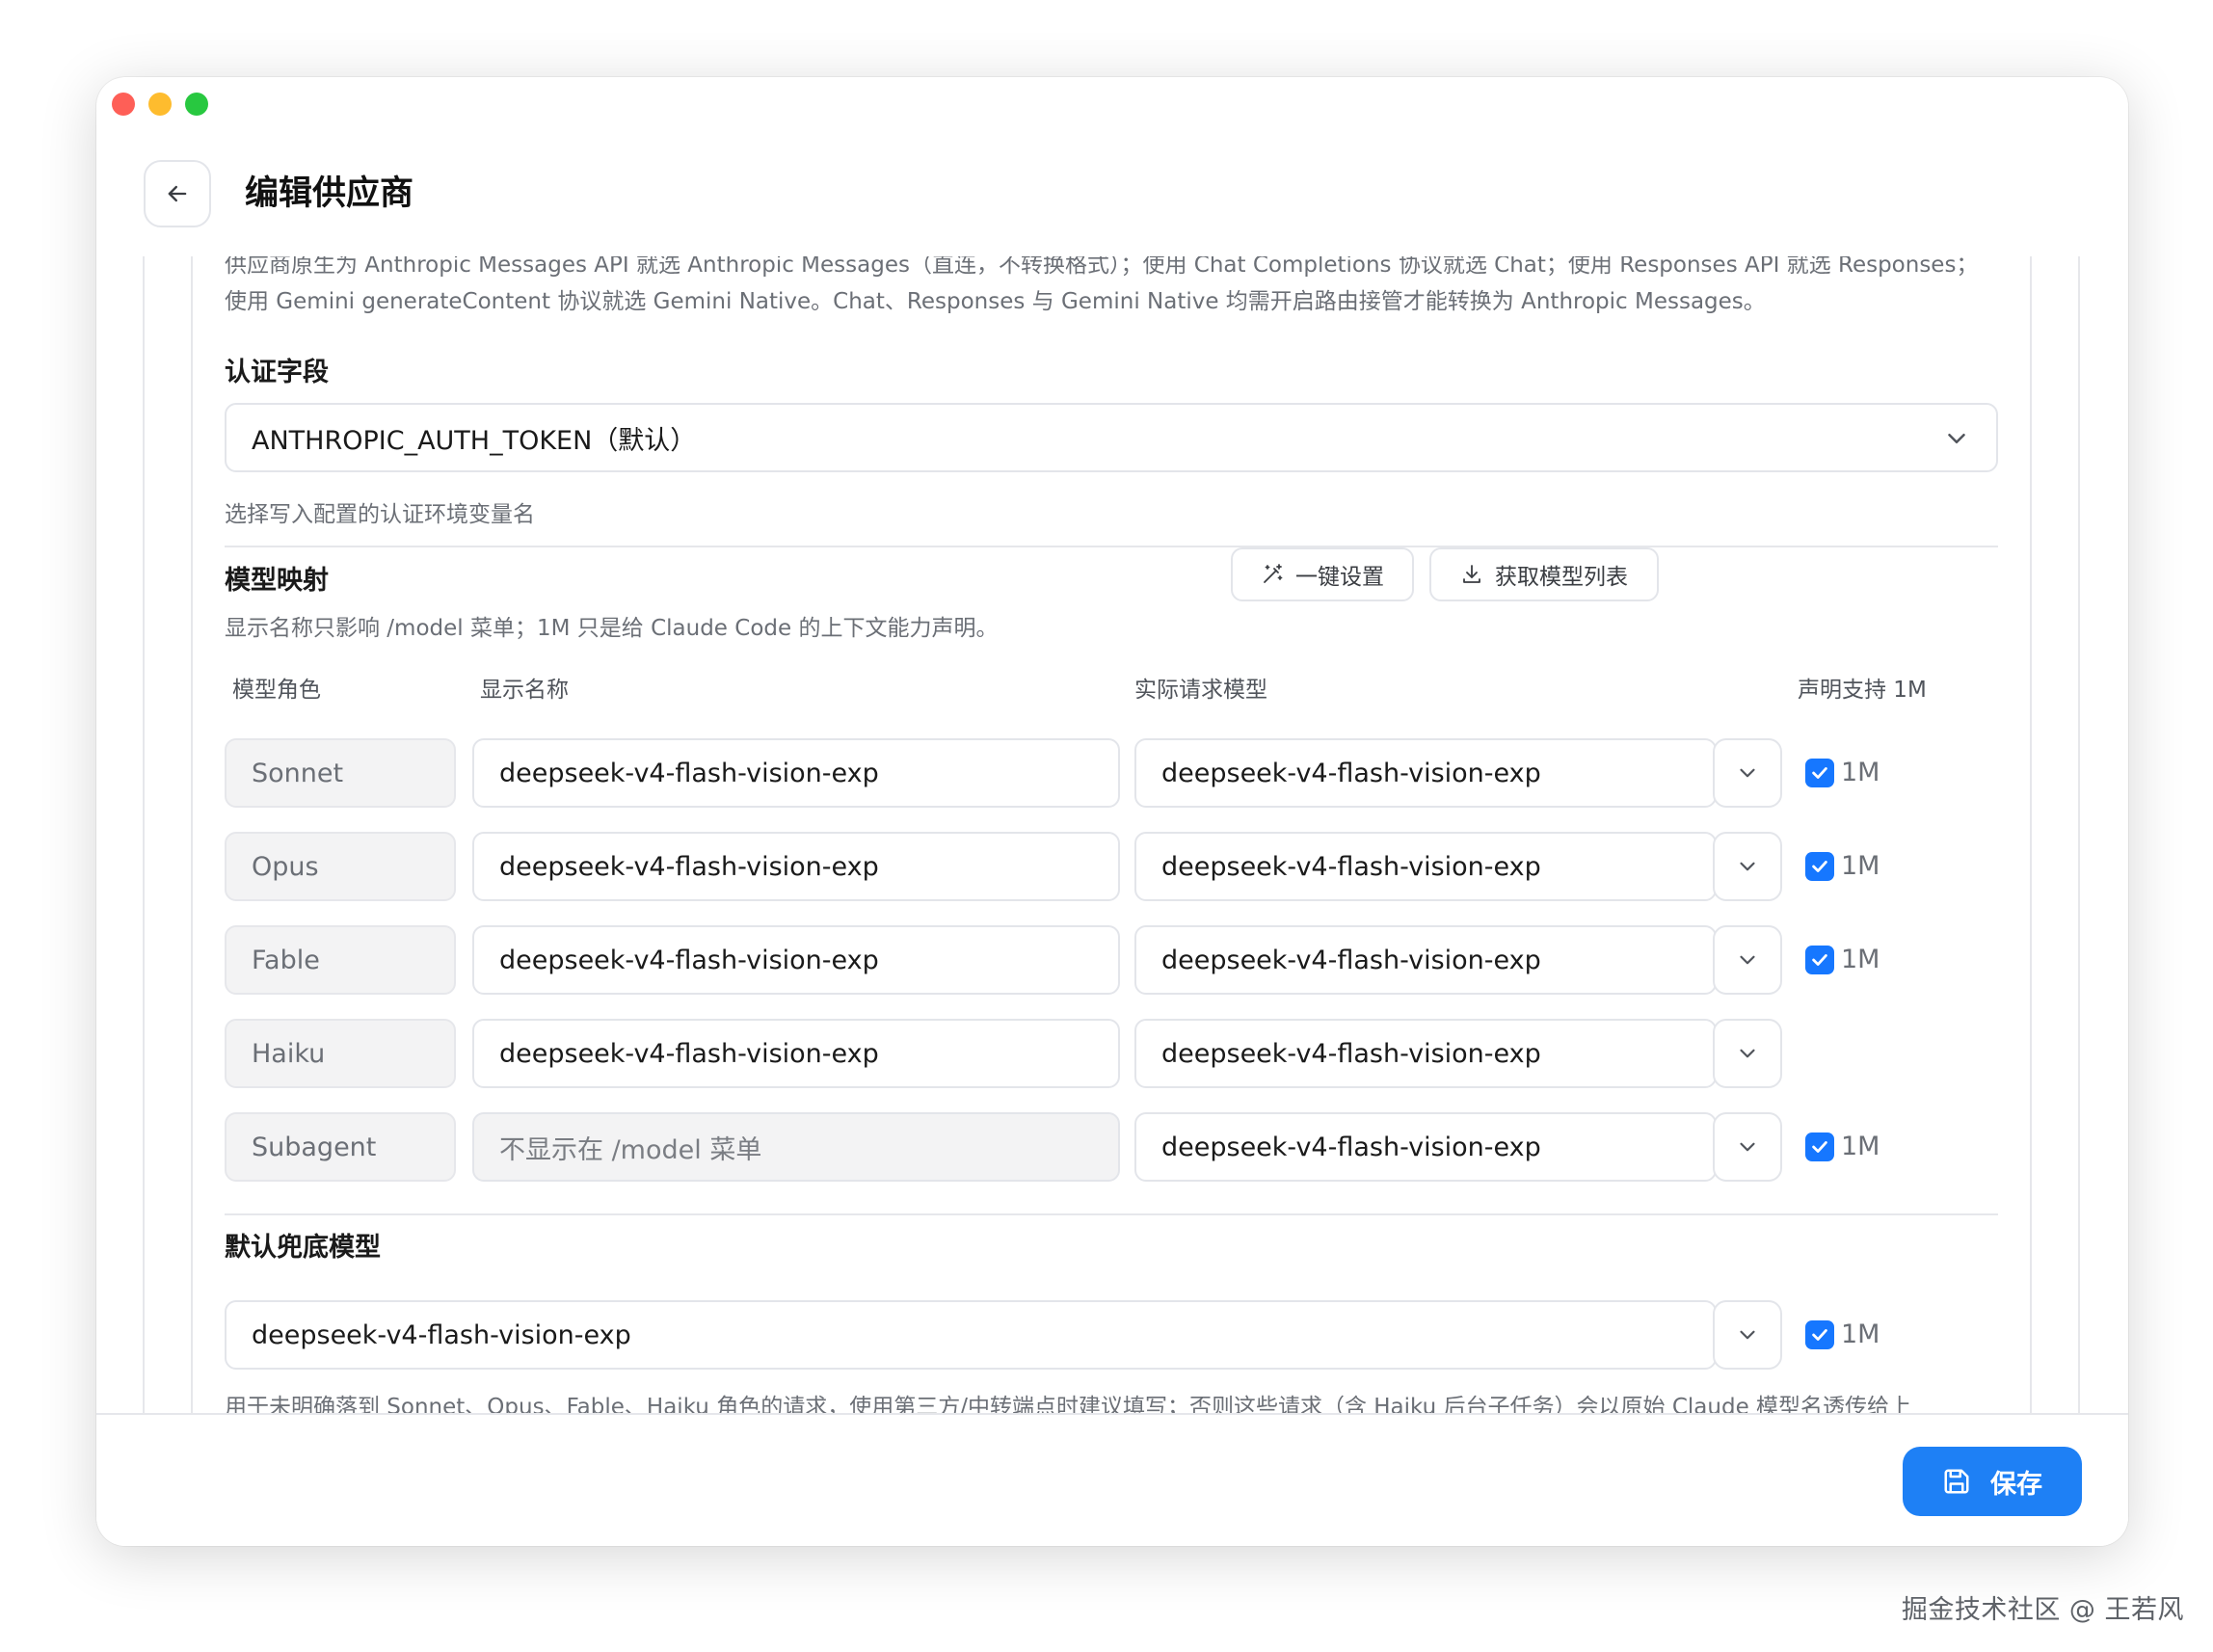 The image size is (2213, 1652). What do you see at coordinates (340, 1054) in the screenshot?
I see `model-role-field: Haiku` at bounding box center [340, 1054].